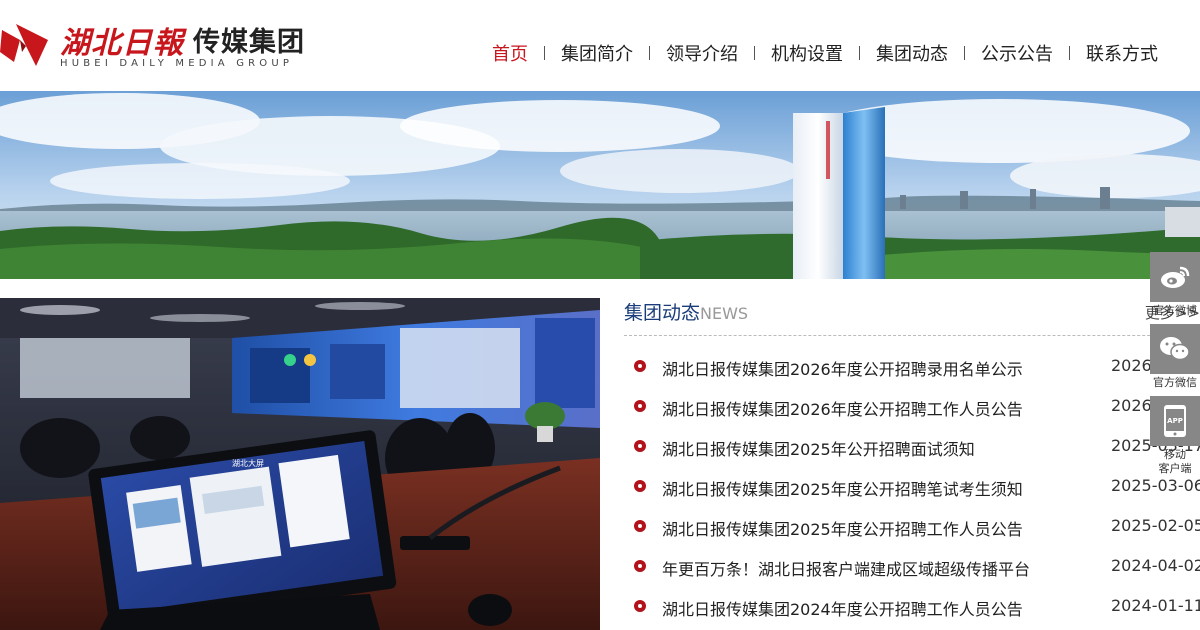  Describe the element at coordinates (846, 568) in the screenshot. I see `news-item-title: 年更百万条！湖北日报客户端建成区域超级传播平台` at that location.